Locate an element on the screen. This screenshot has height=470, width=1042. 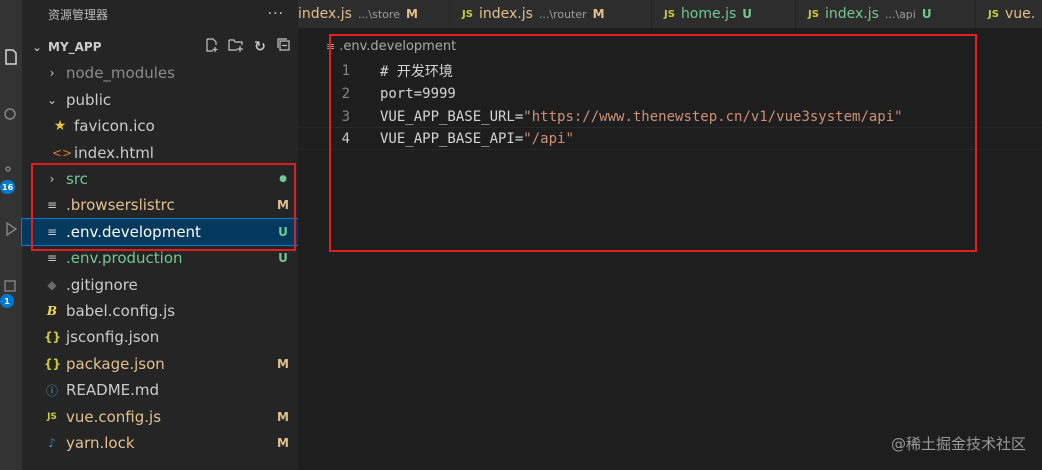
tree-item-node-modules: › node_modules is located at coordinates (160, 73).